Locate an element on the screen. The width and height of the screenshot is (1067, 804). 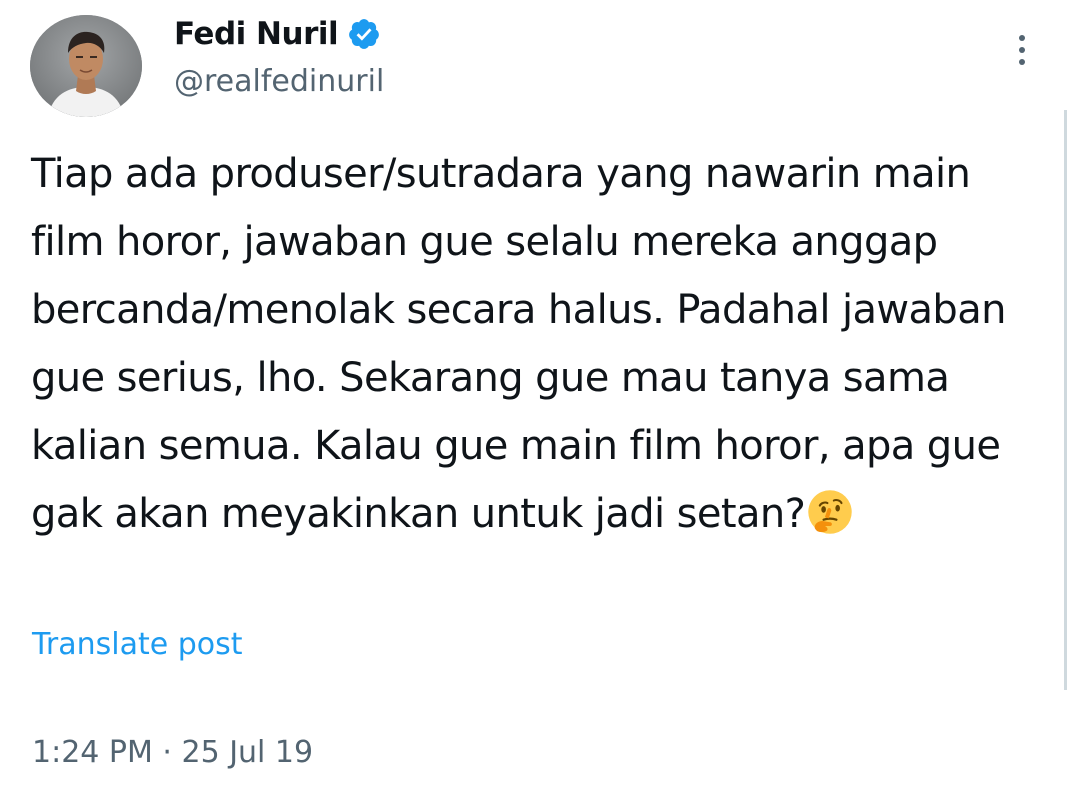
verified-badge-icon is located at coordinates (364, 34).